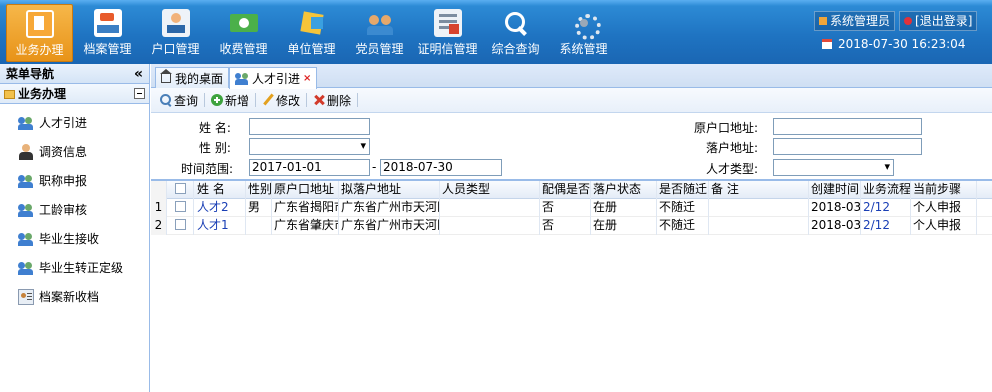 This screenshot has width=992, height=392. Describe the element at coordinates (107, 33) in the screenshot. I see `nav-archive: 档案管理` at that location.